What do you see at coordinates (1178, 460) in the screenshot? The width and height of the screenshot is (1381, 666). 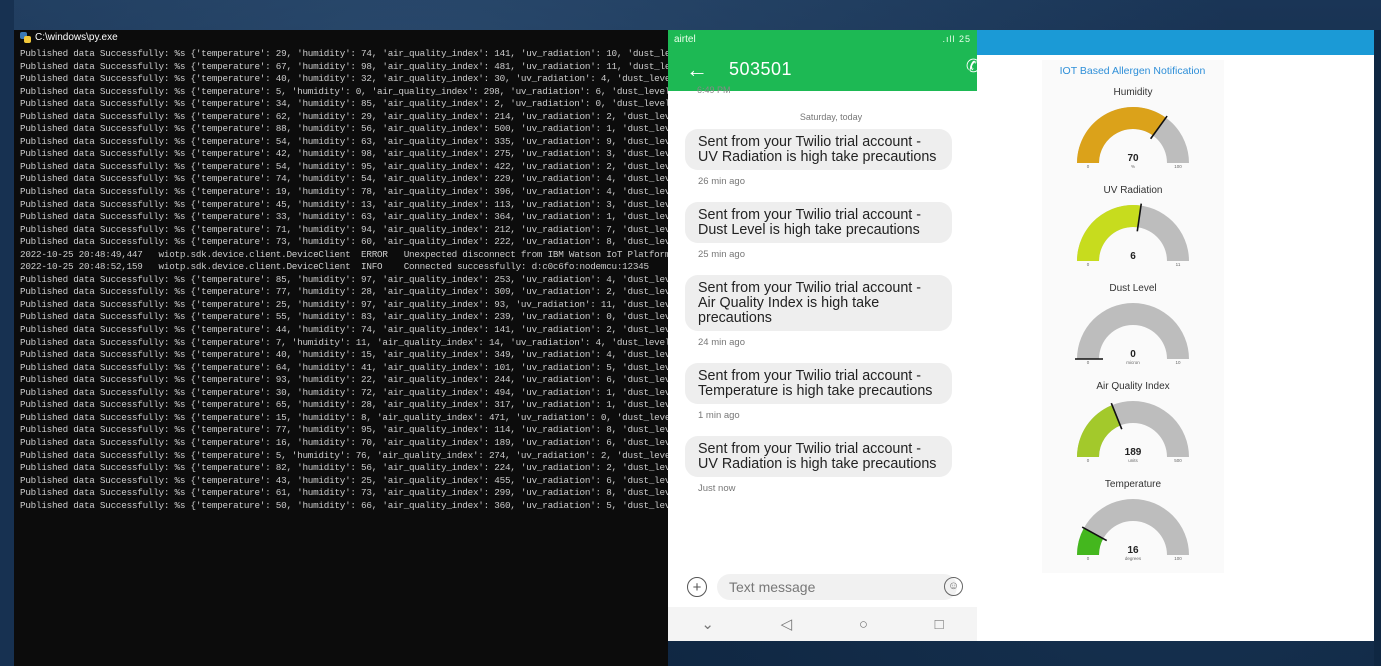 I see `gauge-max: 500` at bounding box center [1178, 460].